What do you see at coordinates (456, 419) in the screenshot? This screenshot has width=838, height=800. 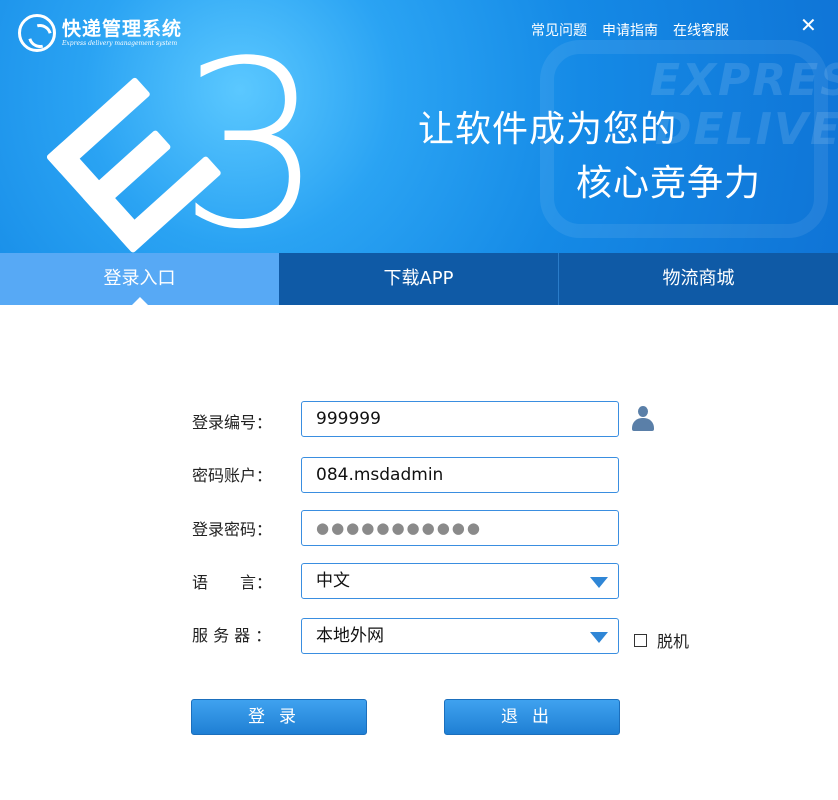 I see `login-id-input` at bounding box center [456, 419].